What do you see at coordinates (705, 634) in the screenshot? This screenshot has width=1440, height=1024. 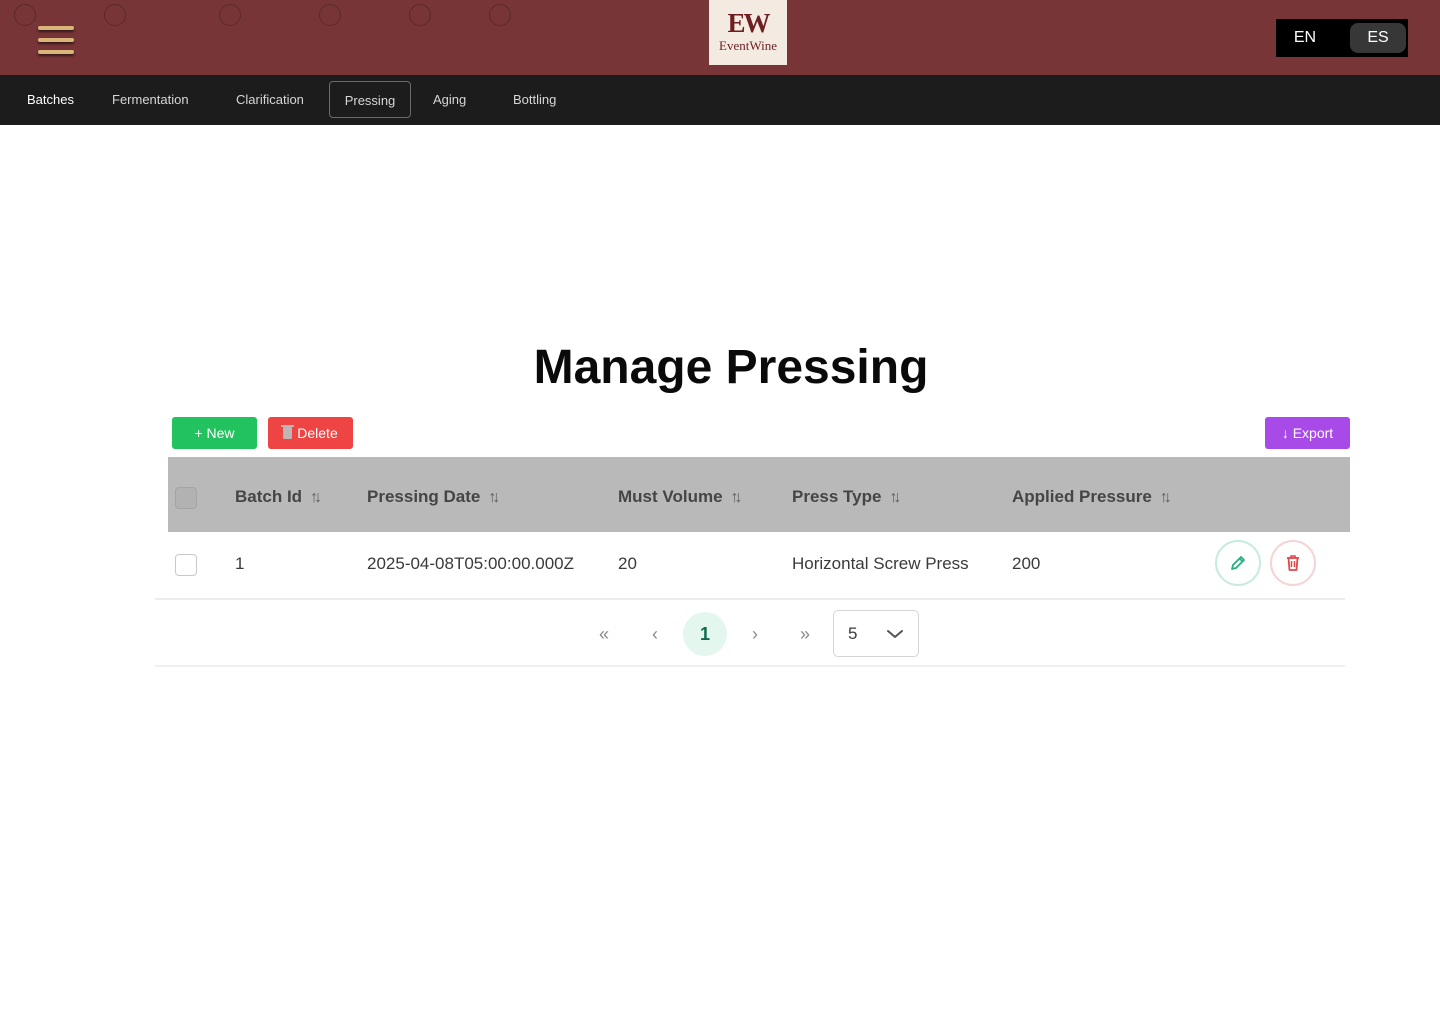 I see `page-1-button: 1` at bounding box center [705, 634].